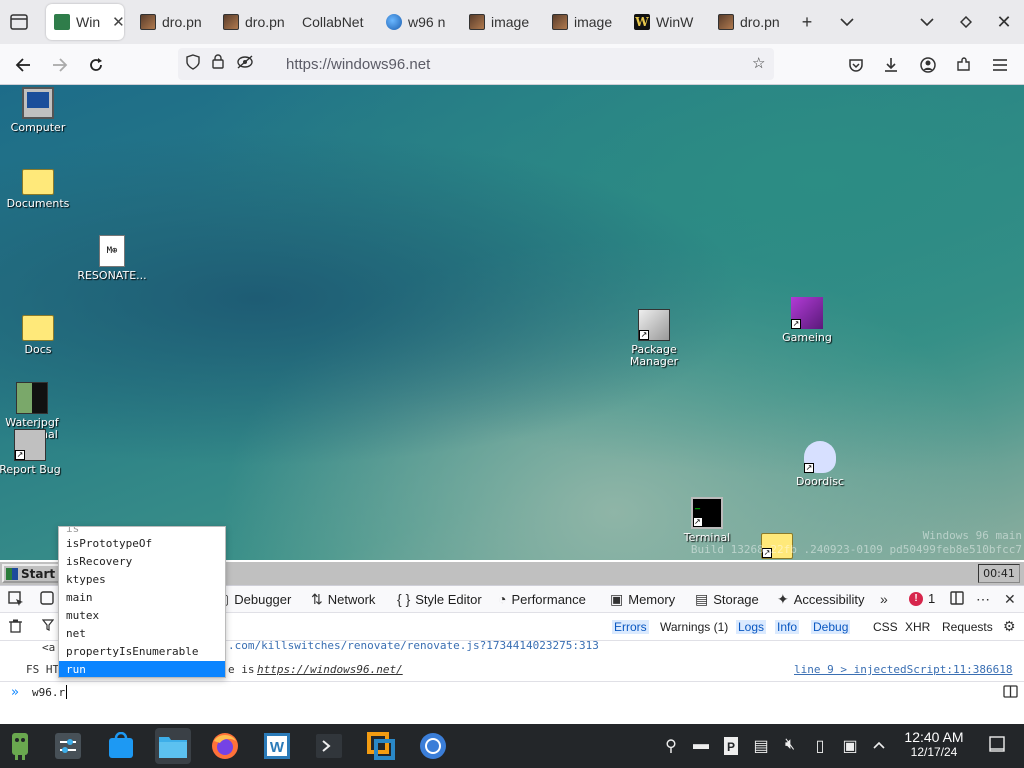  What do you see at coordinates (15, 626) in the screenshot?
I see `clear-console-trash-icon` at bounding box center [15, 626].